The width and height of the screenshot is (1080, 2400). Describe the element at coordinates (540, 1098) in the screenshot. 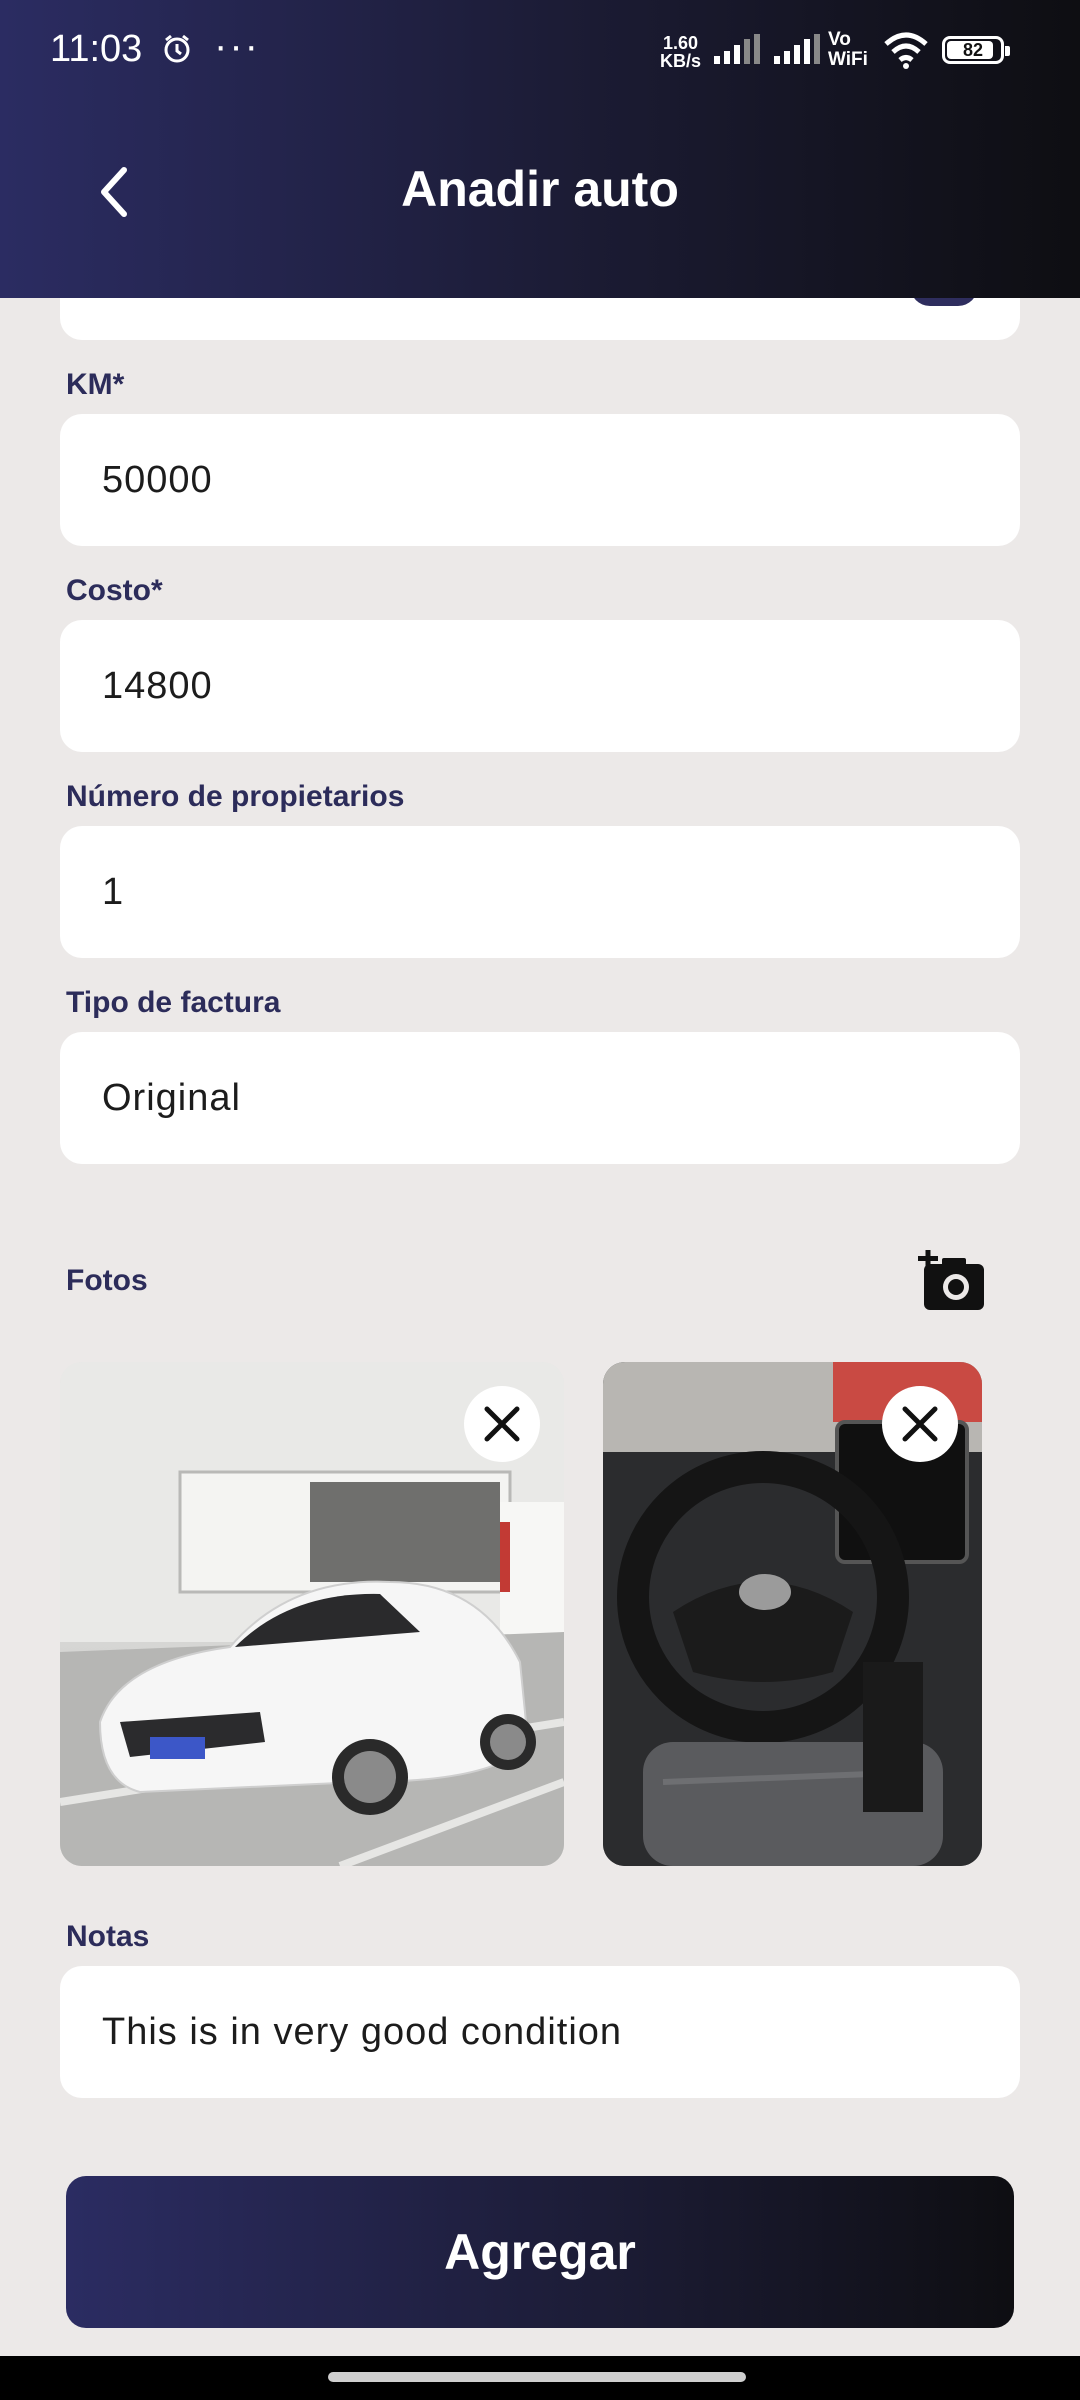

I see `factura-input: Original` at that location.